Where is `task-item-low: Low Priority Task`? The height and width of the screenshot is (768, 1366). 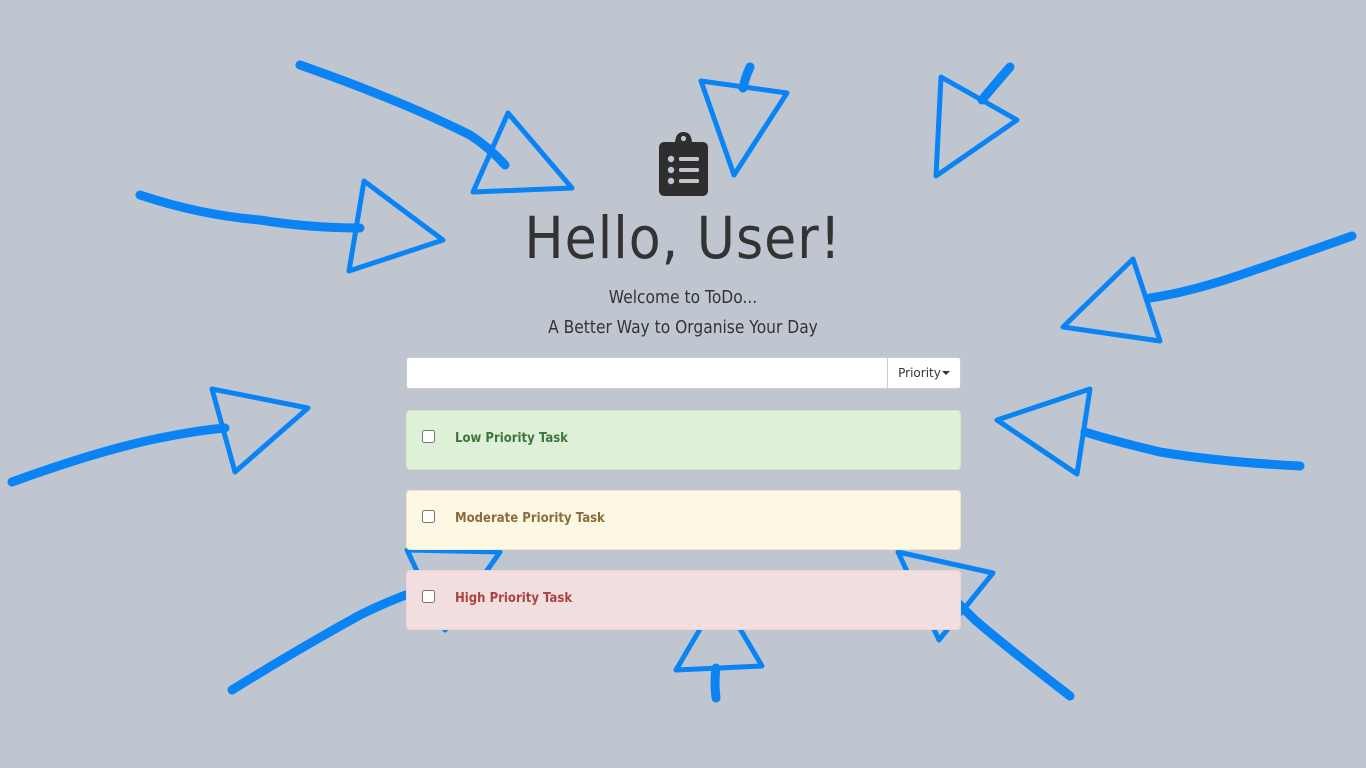
task-item-low: Low Priority Task is located at coordinates (683, 440).